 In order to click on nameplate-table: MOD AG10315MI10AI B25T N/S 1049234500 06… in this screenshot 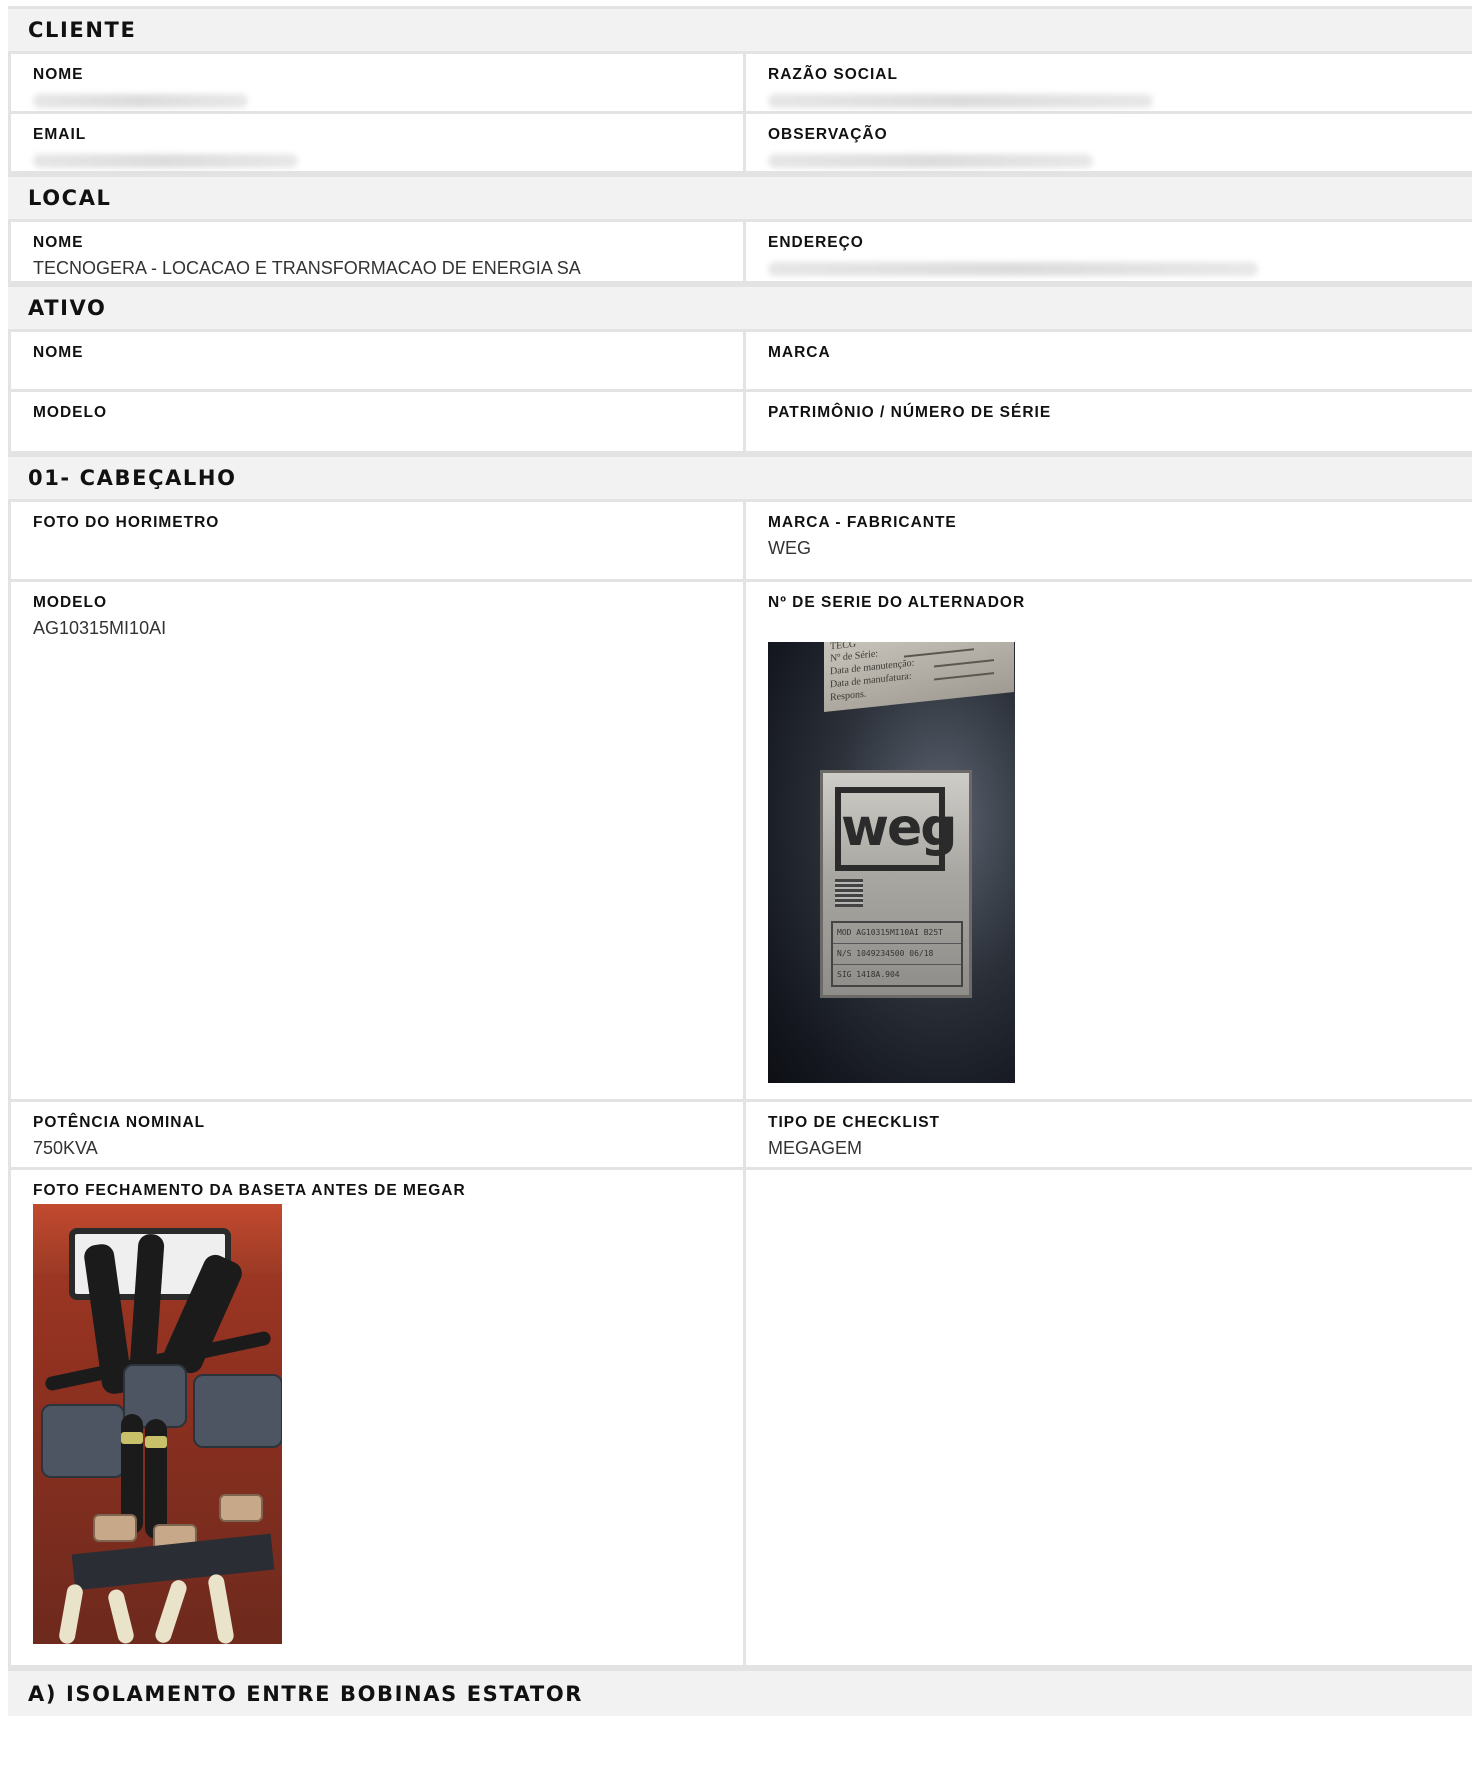, I will do `click(897, 954)`.